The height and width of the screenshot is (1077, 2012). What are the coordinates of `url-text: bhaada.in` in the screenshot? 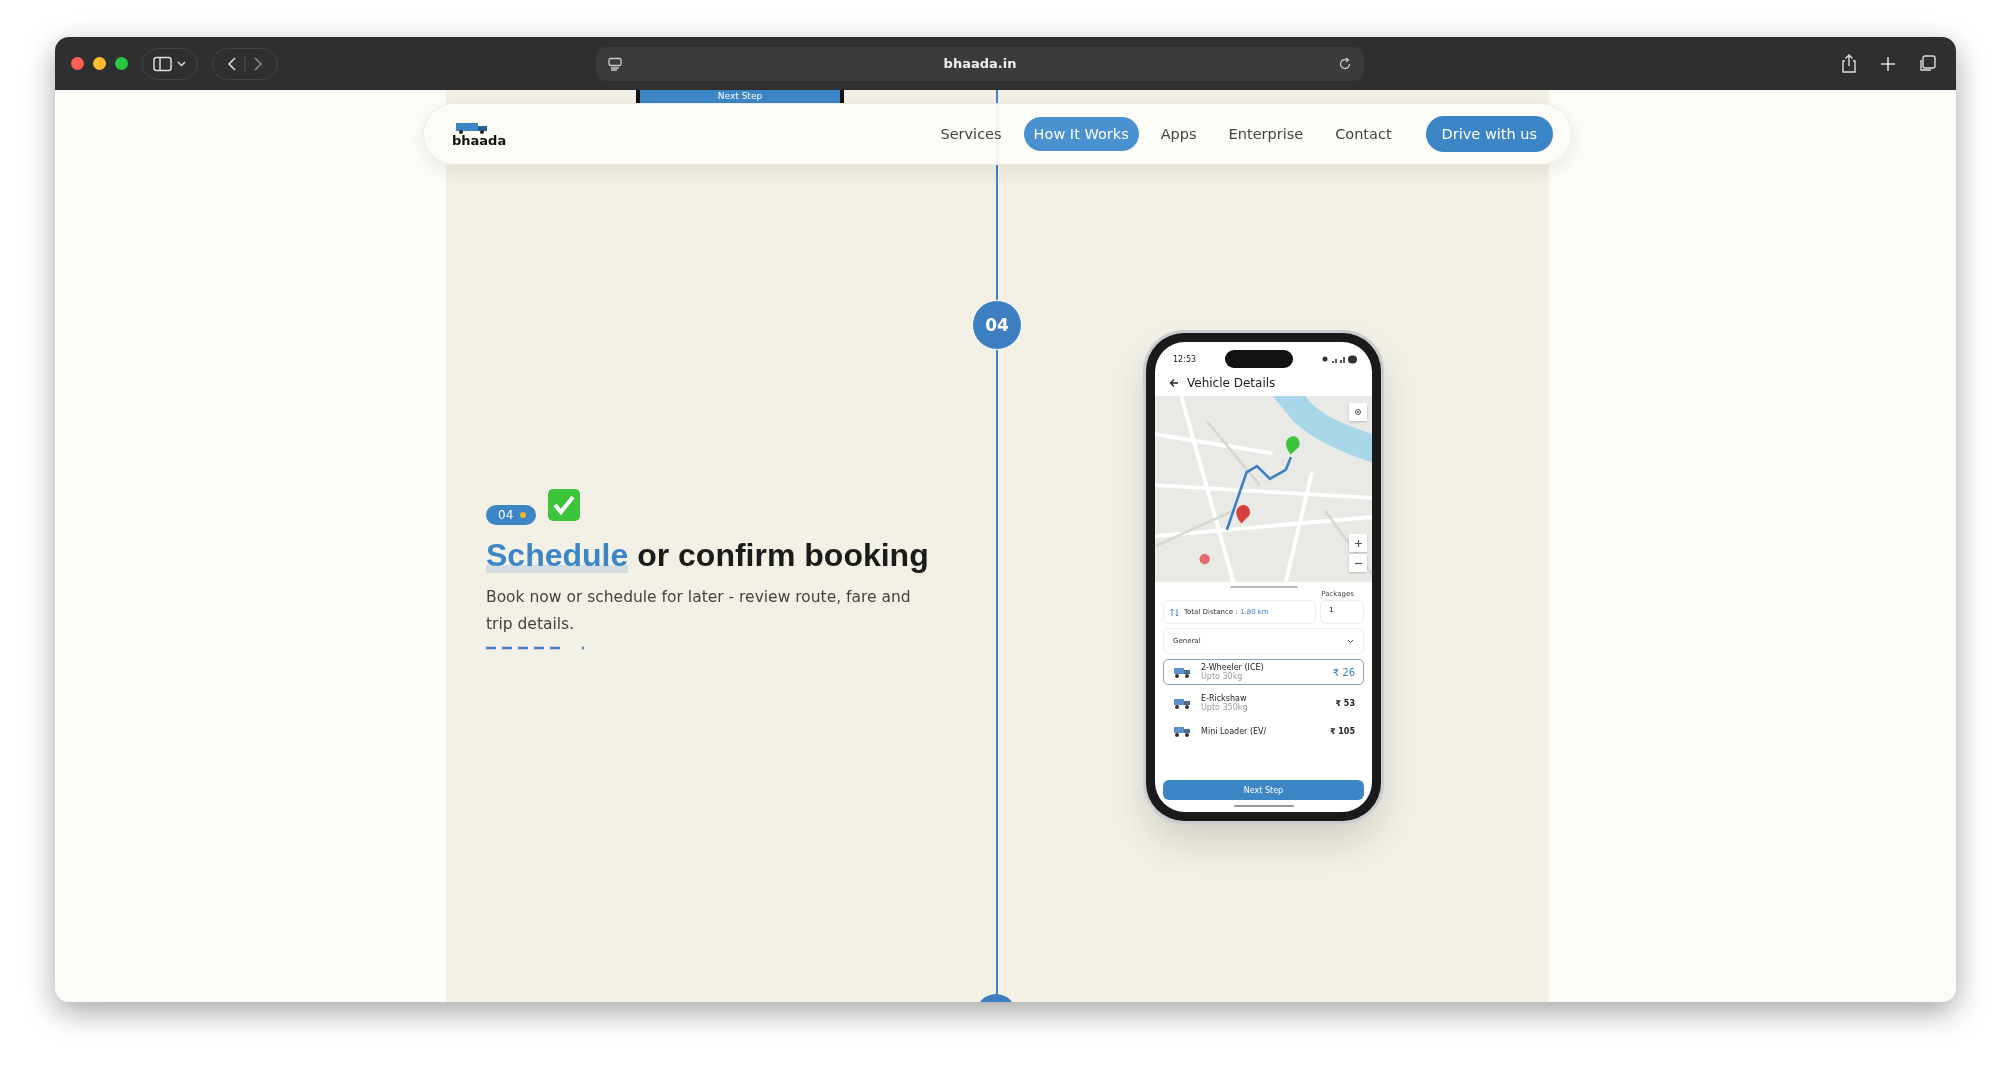 It's located at (980, 63).